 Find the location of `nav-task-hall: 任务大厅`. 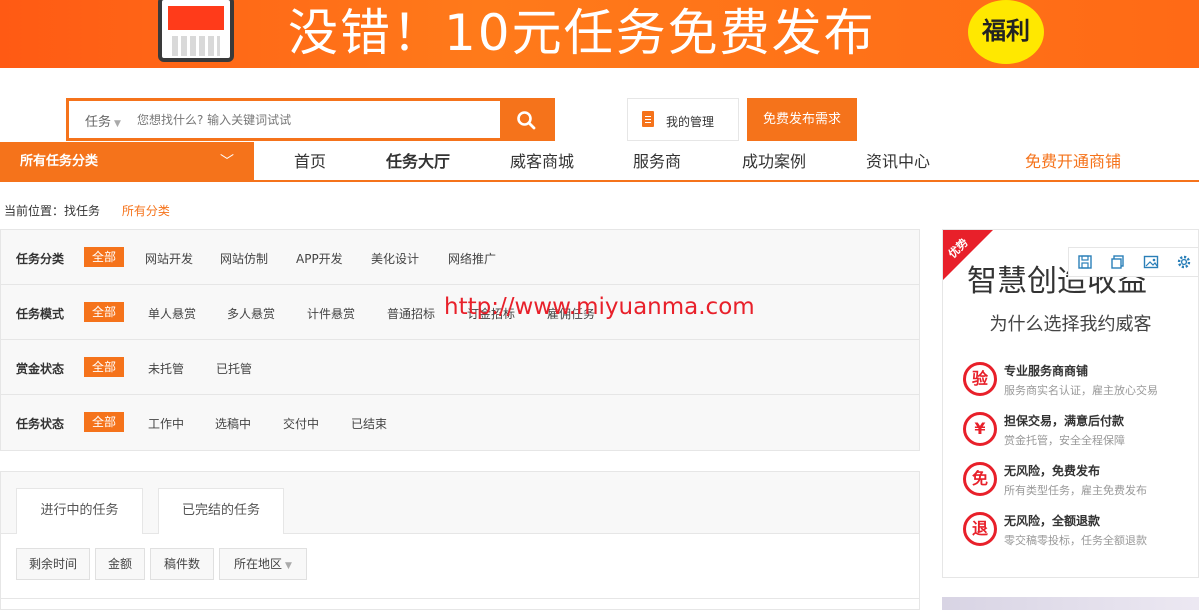

nav-task-hall: 任务大厅 is located at coordinates (418, 162).